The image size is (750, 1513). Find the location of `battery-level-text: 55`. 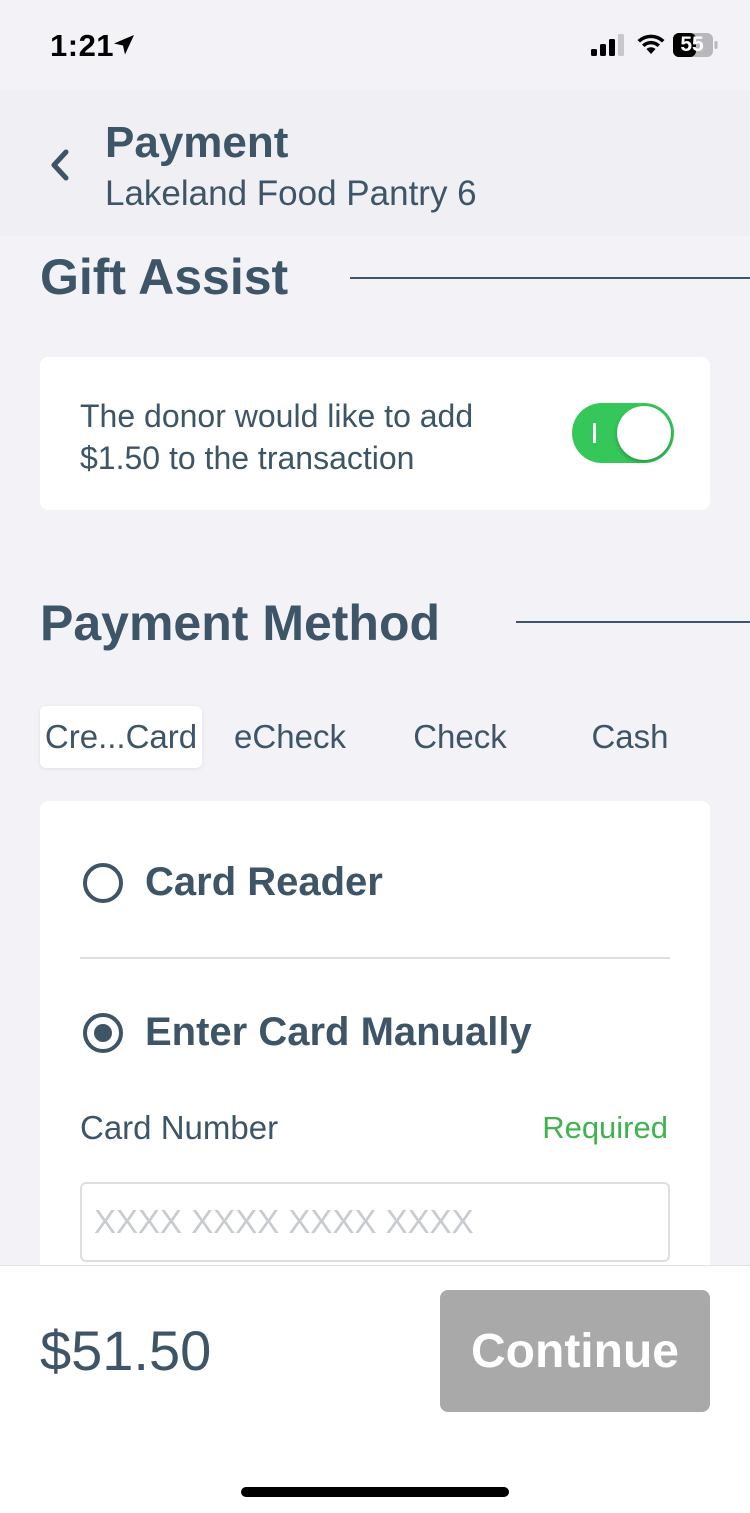

battery-level-text: 55 is located at coordinates (692, 44).